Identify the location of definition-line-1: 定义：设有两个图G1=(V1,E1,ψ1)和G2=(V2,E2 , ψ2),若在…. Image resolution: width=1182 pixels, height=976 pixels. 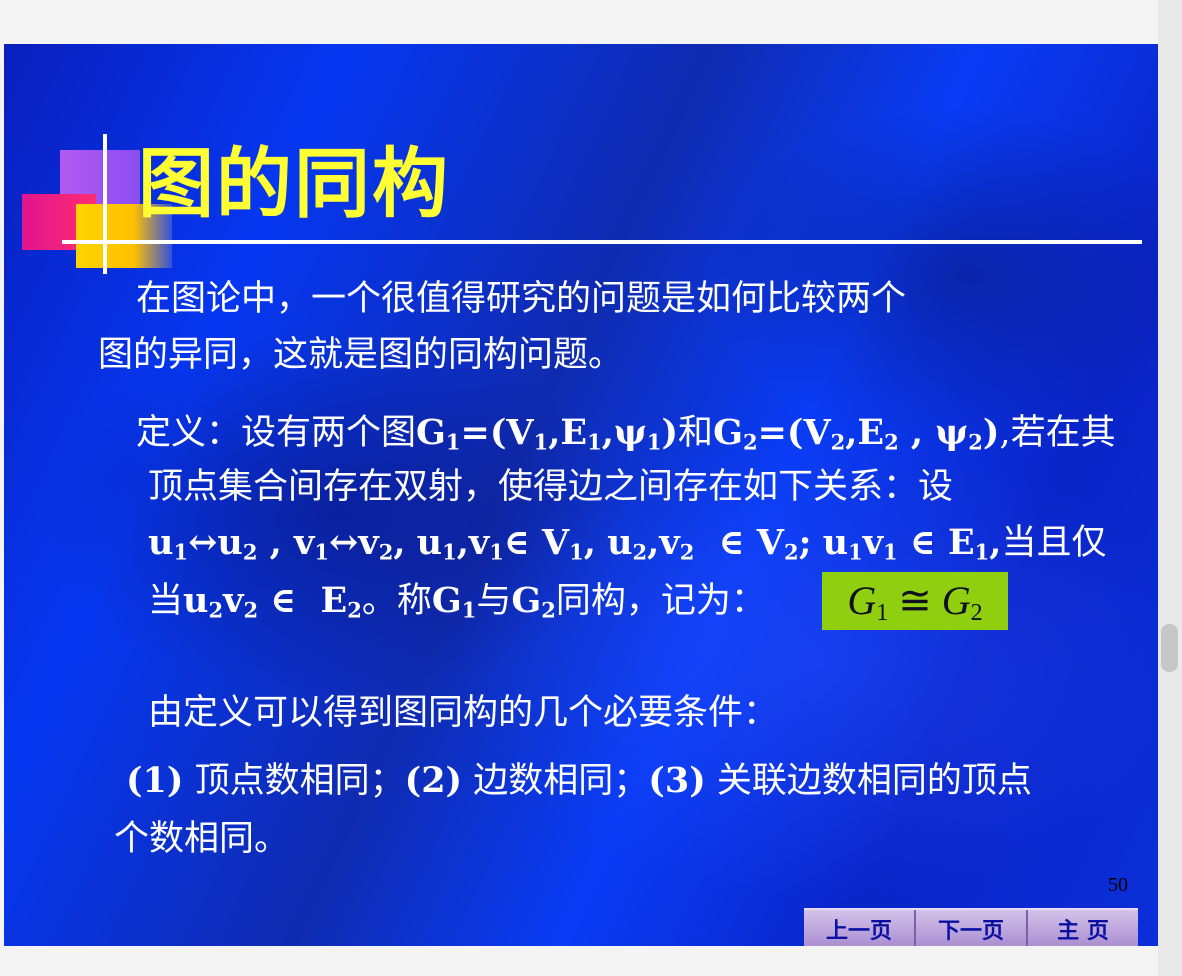
(626, 433).